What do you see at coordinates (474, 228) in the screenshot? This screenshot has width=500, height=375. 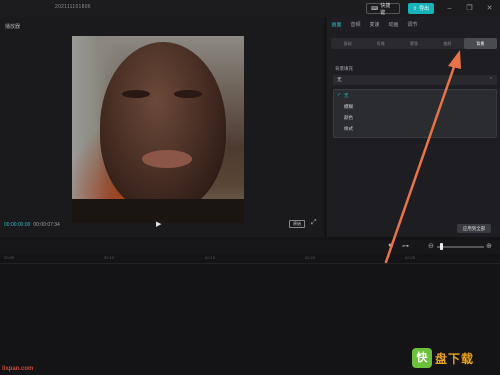 I see `apply-all-button: 应用到全部` at bounding box center [474, 228].